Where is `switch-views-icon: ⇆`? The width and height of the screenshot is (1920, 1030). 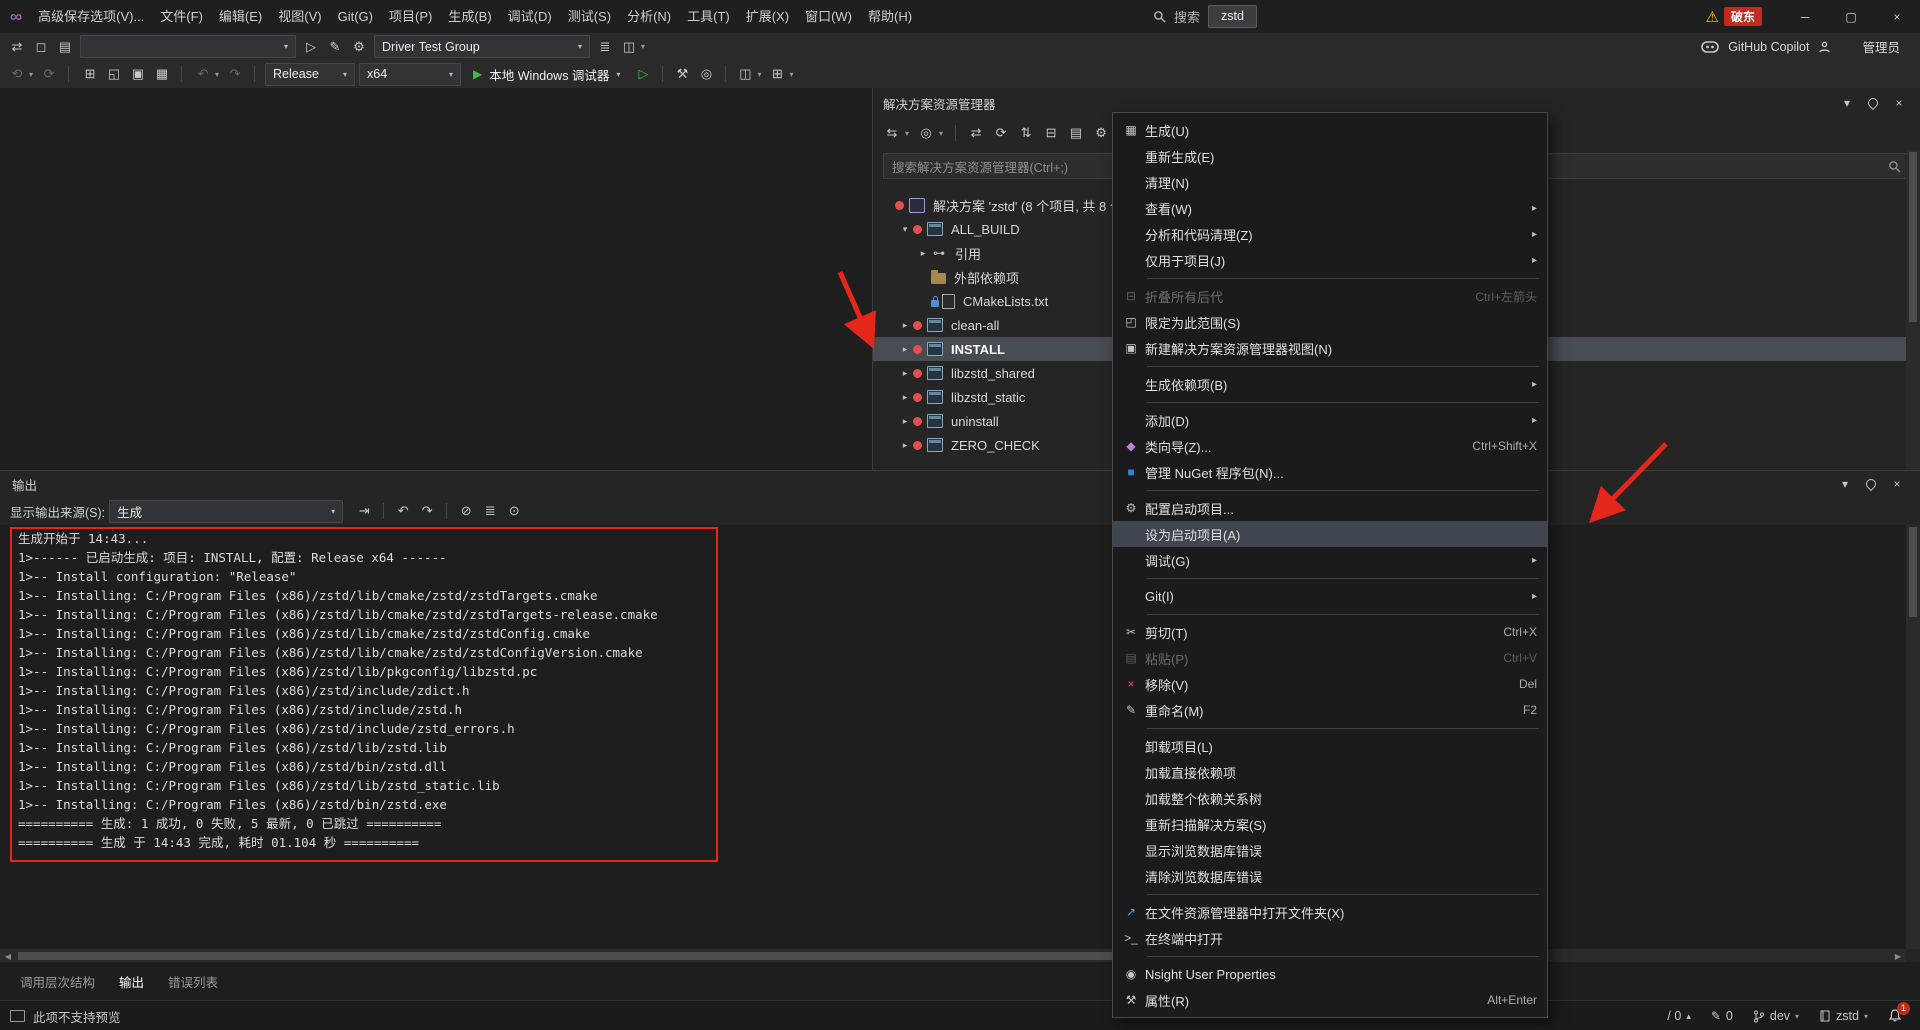 switch-views-icon: ⇆ is located at coordinates (892, 133).